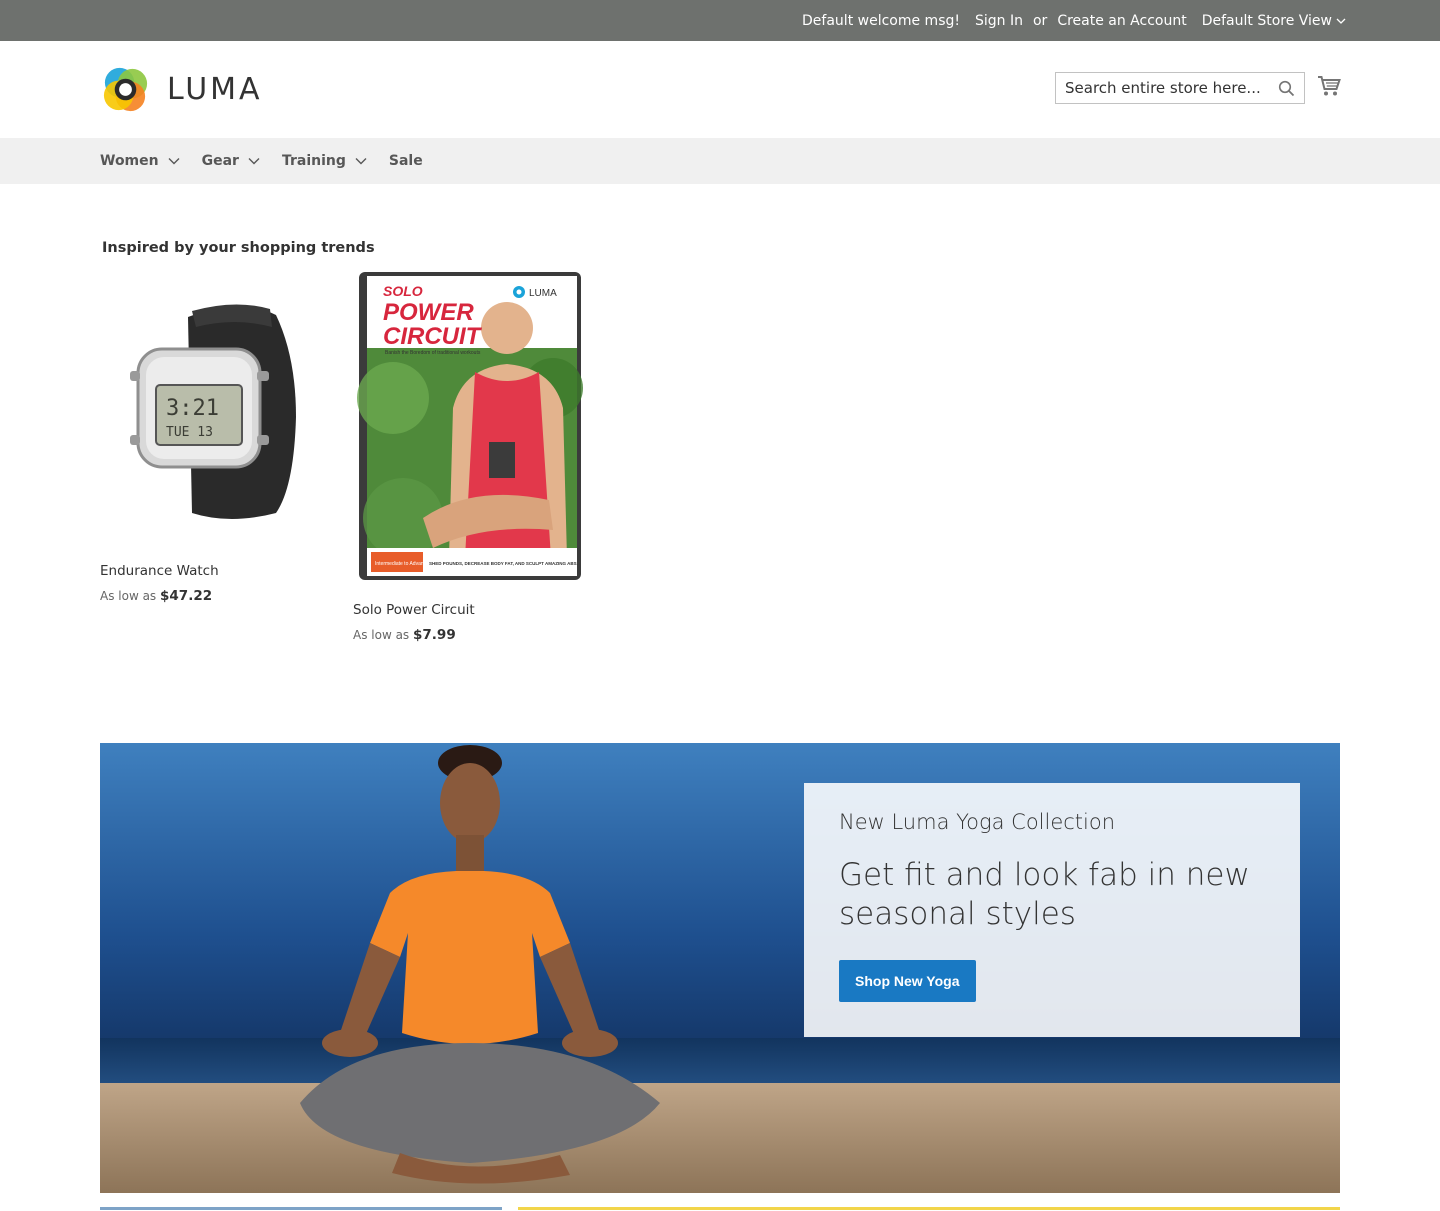  Describe the element at coordinates (434, 635) in the screenshot. I see `price-value: $7.99` at that location.